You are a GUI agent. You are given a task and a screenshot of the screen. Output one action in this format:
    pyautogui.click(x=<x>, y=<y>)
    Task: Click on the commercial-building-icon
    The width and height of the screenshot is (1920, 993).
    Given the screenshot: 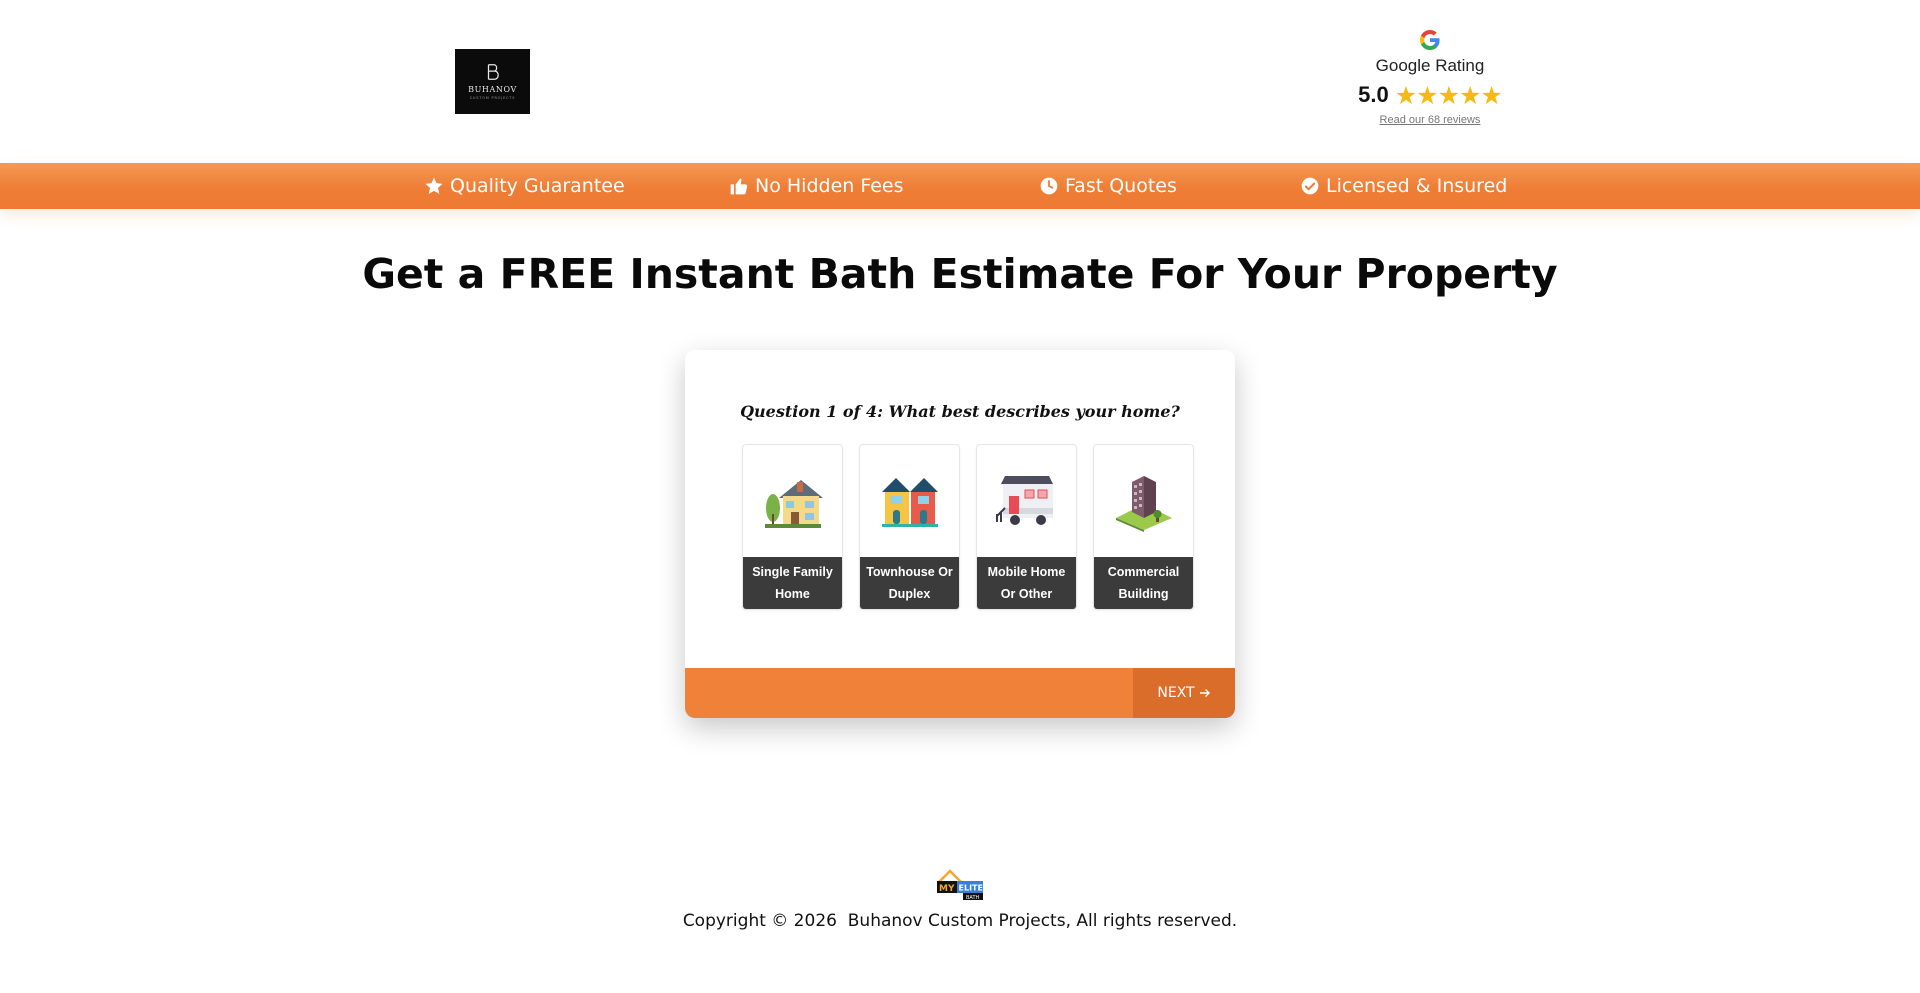 What is the action you would take?
    pyautogui.click(x=1143, y=504)
    